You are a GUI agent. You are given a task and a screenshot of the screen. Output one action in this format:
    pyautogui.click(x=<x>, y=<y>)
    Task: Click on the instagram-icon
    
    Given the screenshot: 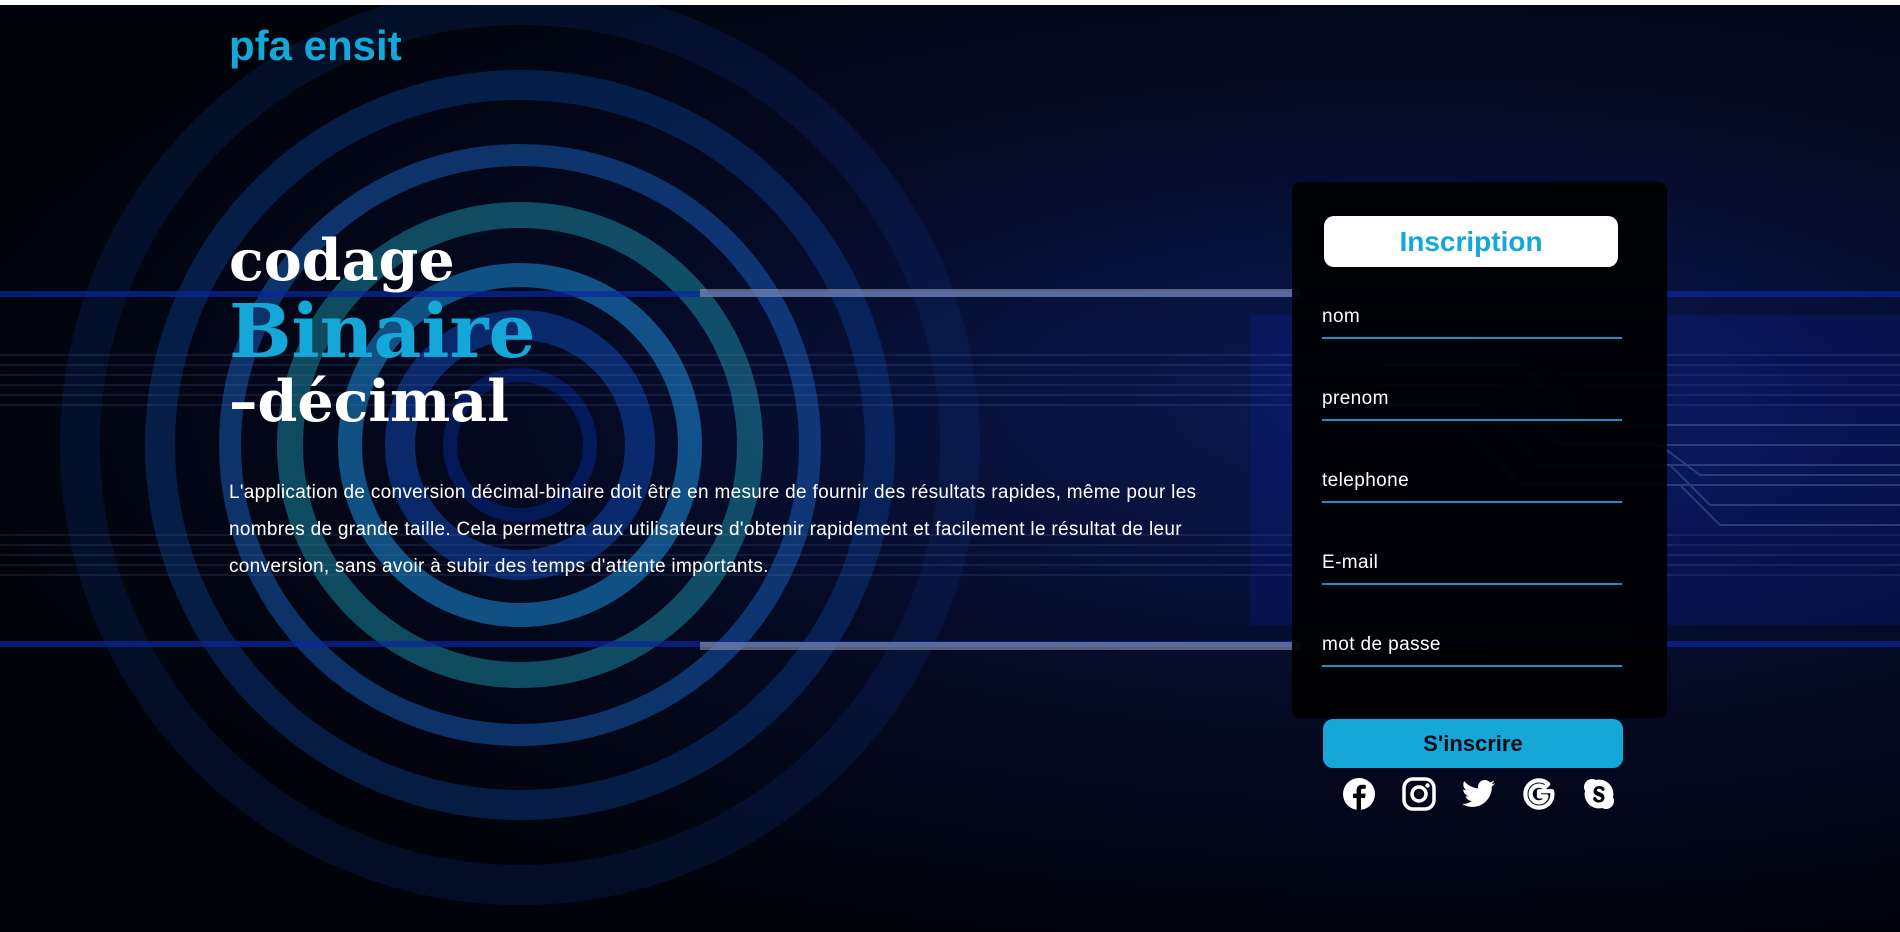 What is the action you would take?
    pyautogui.click(x=1419, y=794)
    